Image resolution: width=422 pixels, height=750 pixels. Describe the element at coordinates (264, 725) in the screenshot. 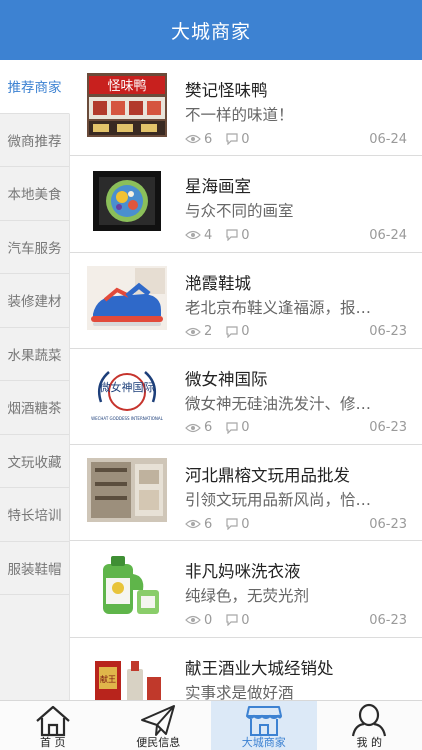

I see `tab-merchants: 大城商家` at that location.